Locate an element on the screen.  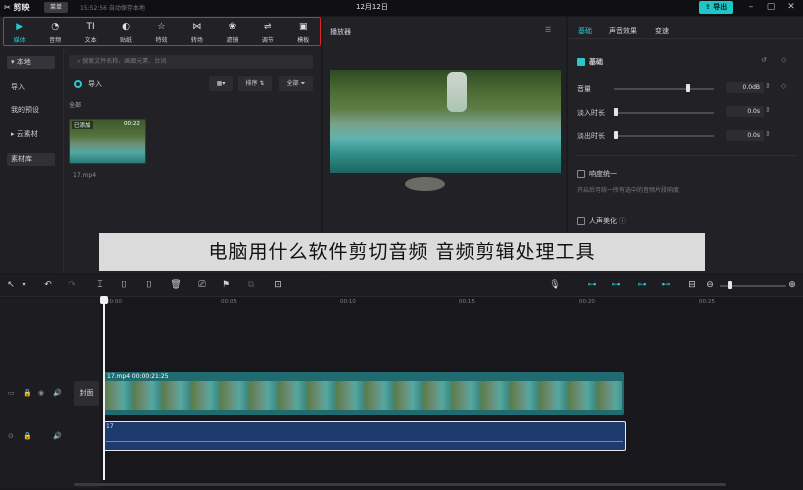
loudness-checkbox is located at coordinates (581, 174).